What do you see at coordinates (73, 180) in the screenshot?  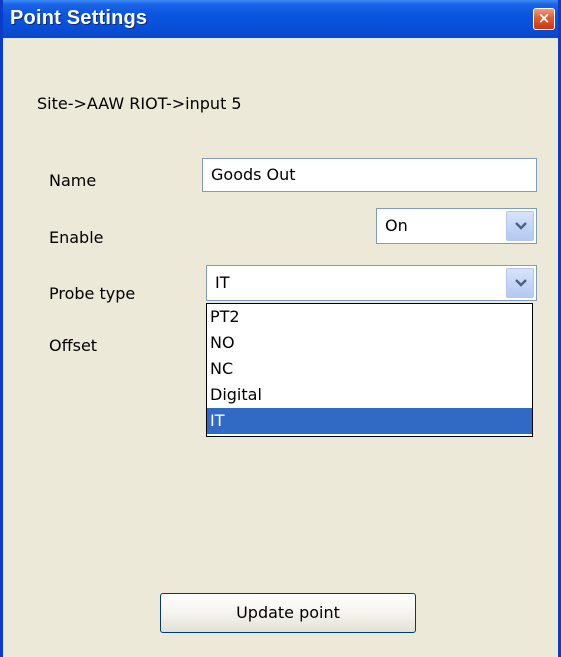 I see `name-label: Name` at bounding box center [73, 180].